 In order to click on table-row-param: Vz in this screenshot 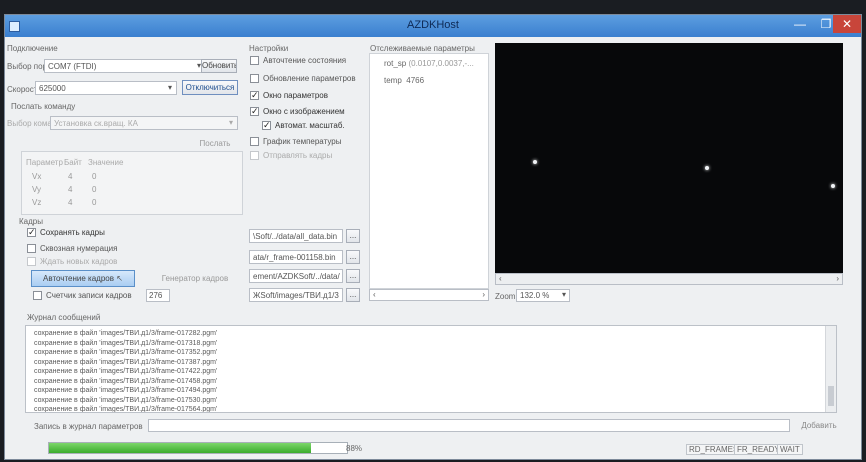, I will do `click(36, 202)`.